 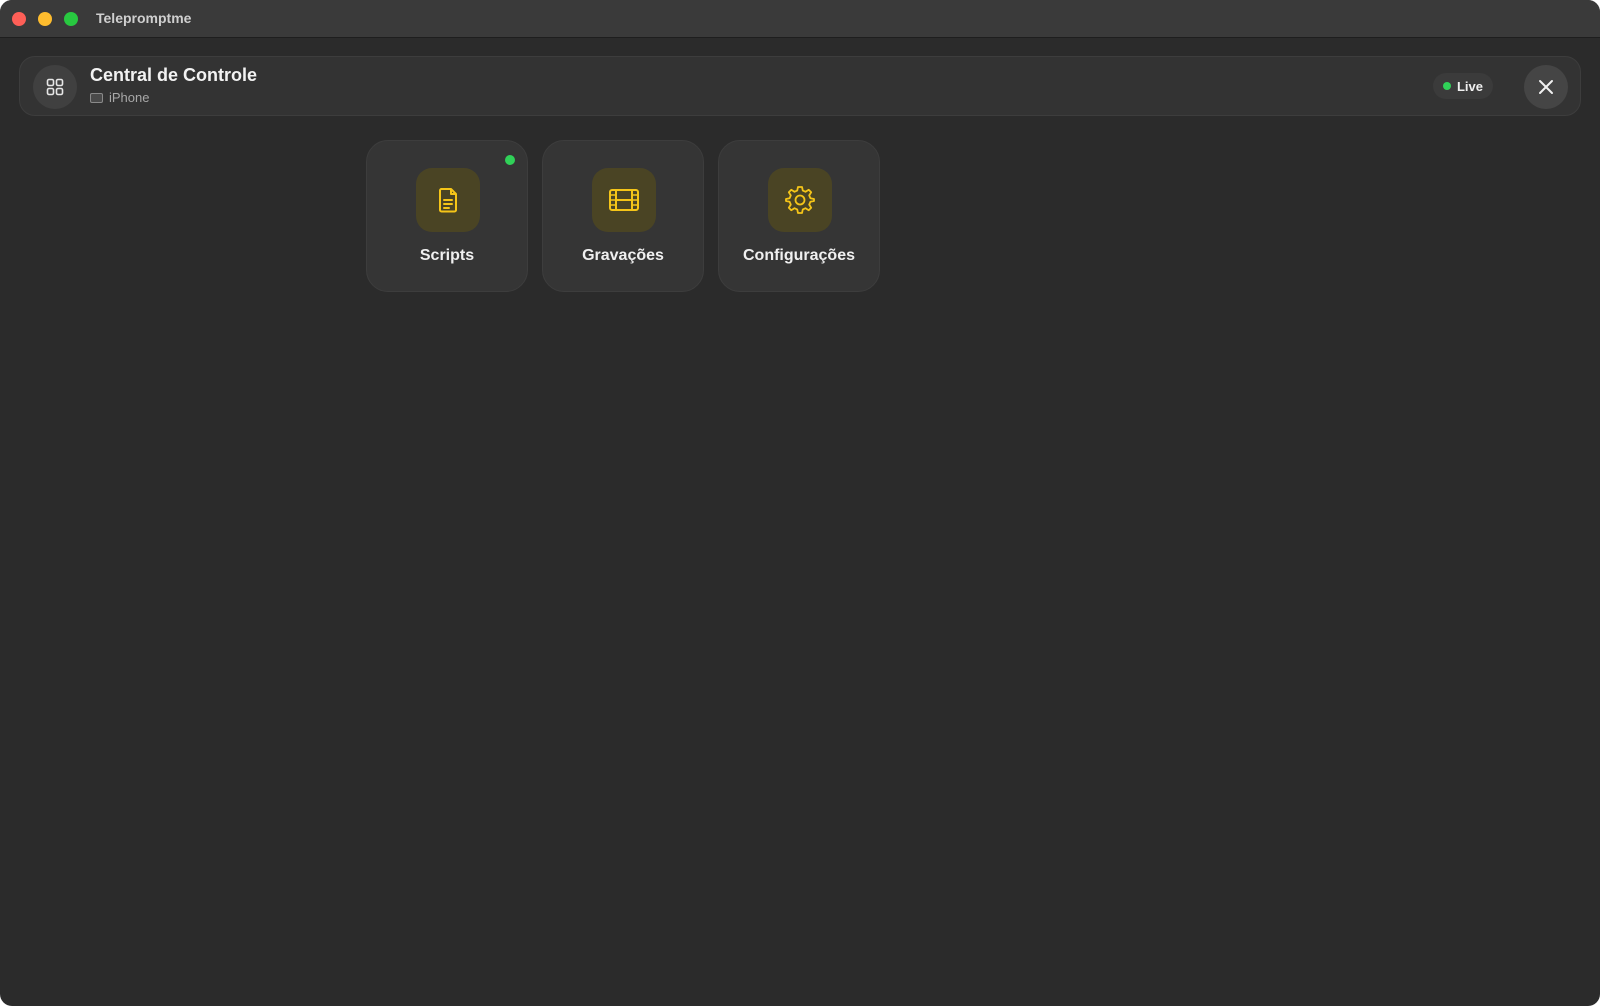 I want to click on control-header: Central de Controle iPhone Live, so click(x=800, y=86).